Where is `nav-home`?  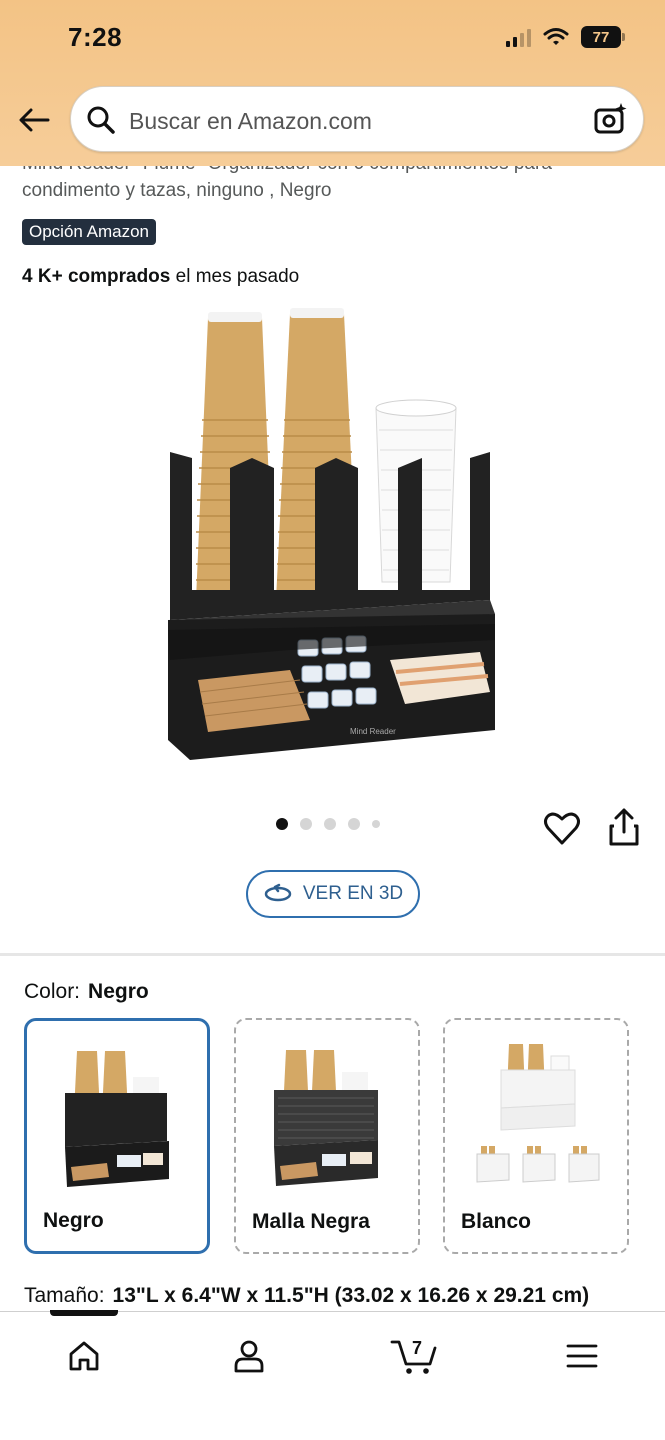 nav-home is located at coordinates (84, 1356).